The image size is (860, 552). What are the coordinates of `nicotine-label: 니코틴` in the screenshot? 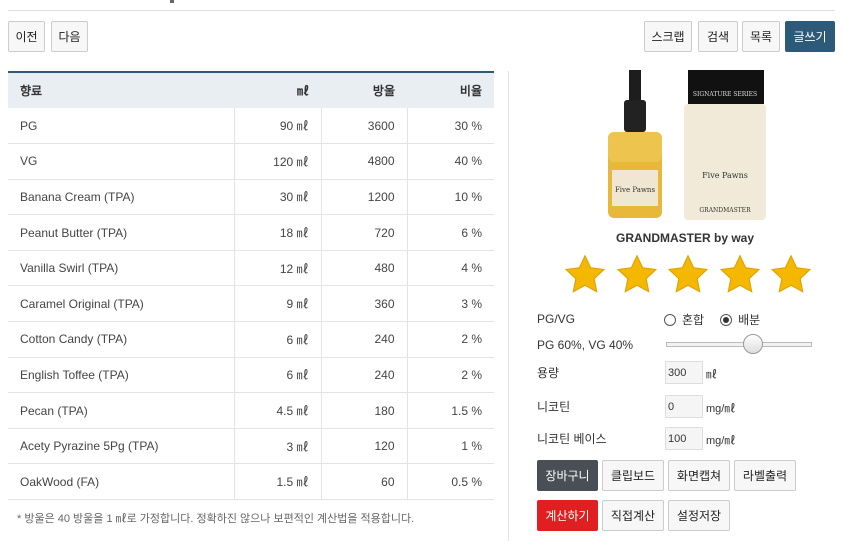 It's located at (554, 407).